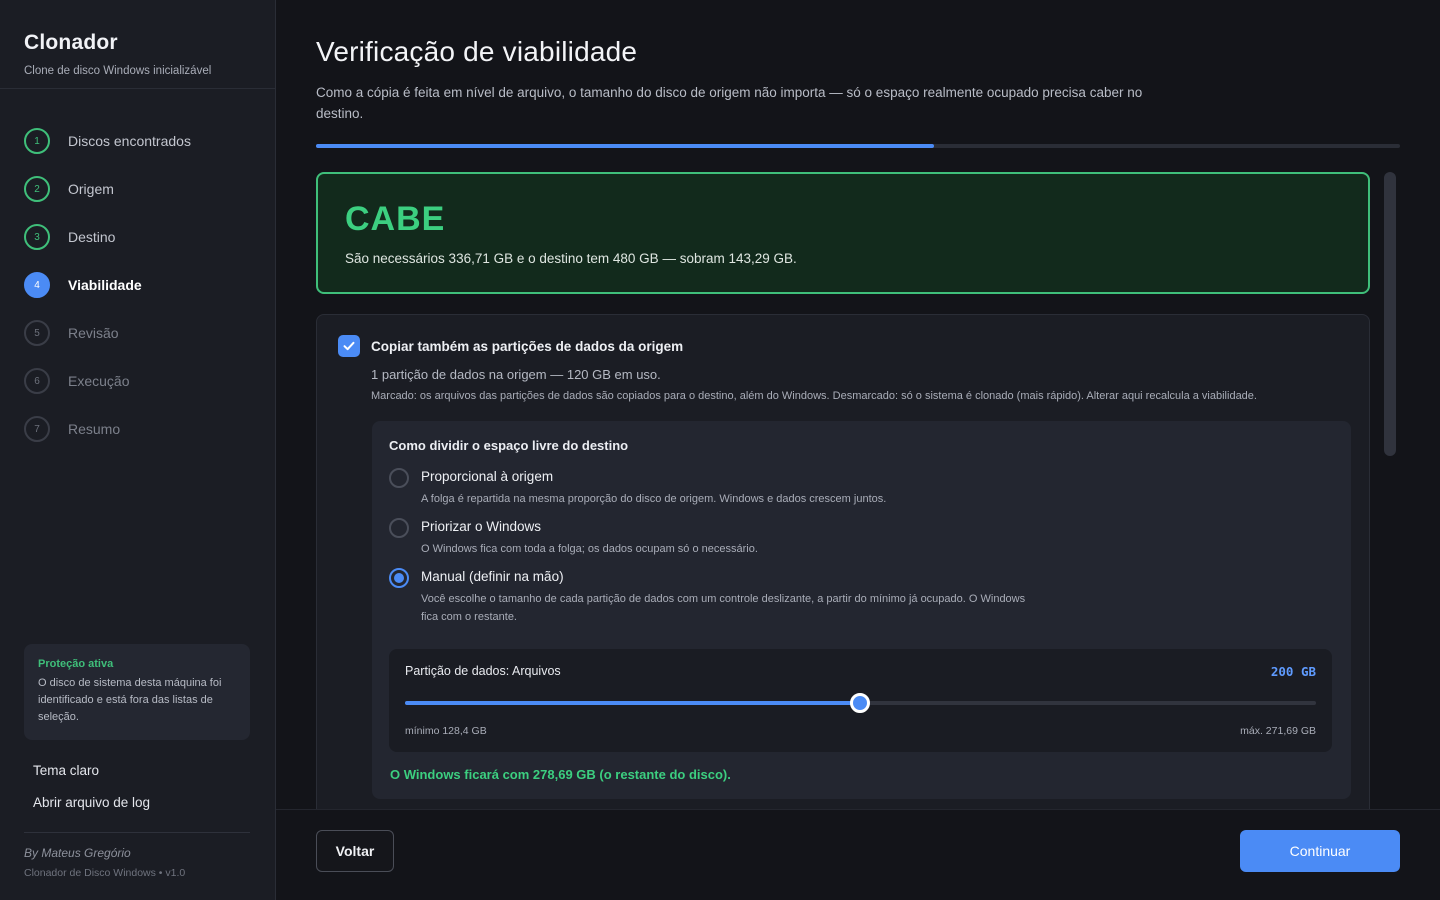  What do you see at coordinates (137, 88) in the screenshot?
I see `sidebar-divider` at bounding box center [137, 88].